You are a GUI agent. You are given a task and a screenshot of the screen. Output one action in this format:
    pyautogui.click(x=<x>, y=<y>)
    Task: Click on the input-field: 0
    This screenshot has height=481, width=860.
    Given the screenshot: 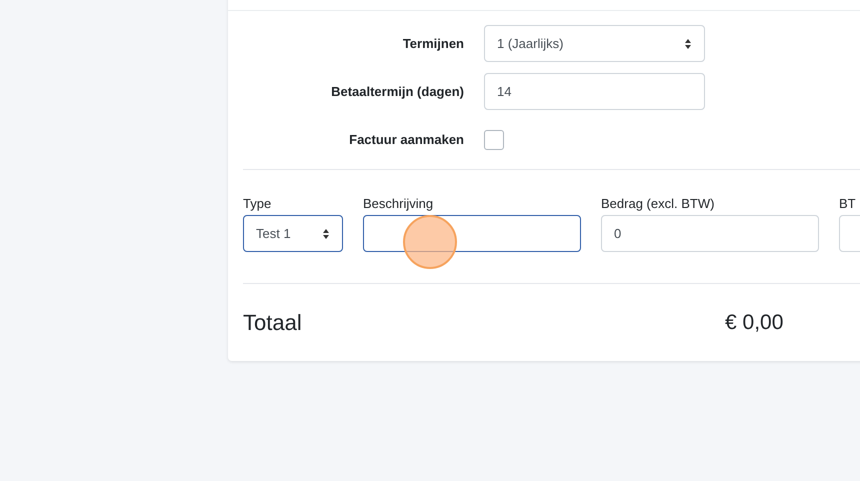 What is the action you would take?
    pyautogui.click(x=710, y=233)
    